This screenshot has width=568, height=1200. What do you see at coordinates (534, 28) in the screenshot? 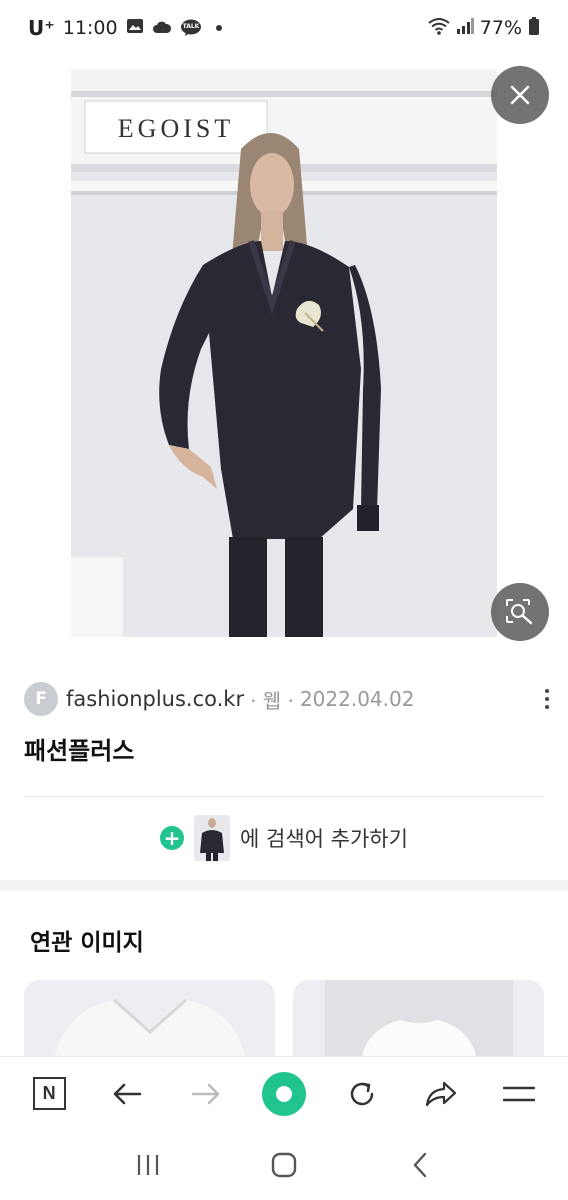
I see `battery-icon` at bounding box center [534, 28].